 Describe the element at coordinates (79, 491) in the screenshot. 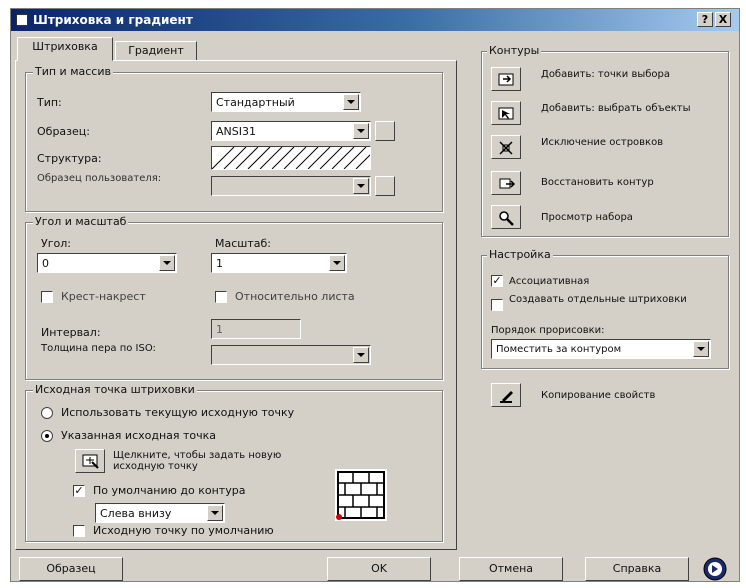

I see `default-extents-checkbox: ✓` at that location.